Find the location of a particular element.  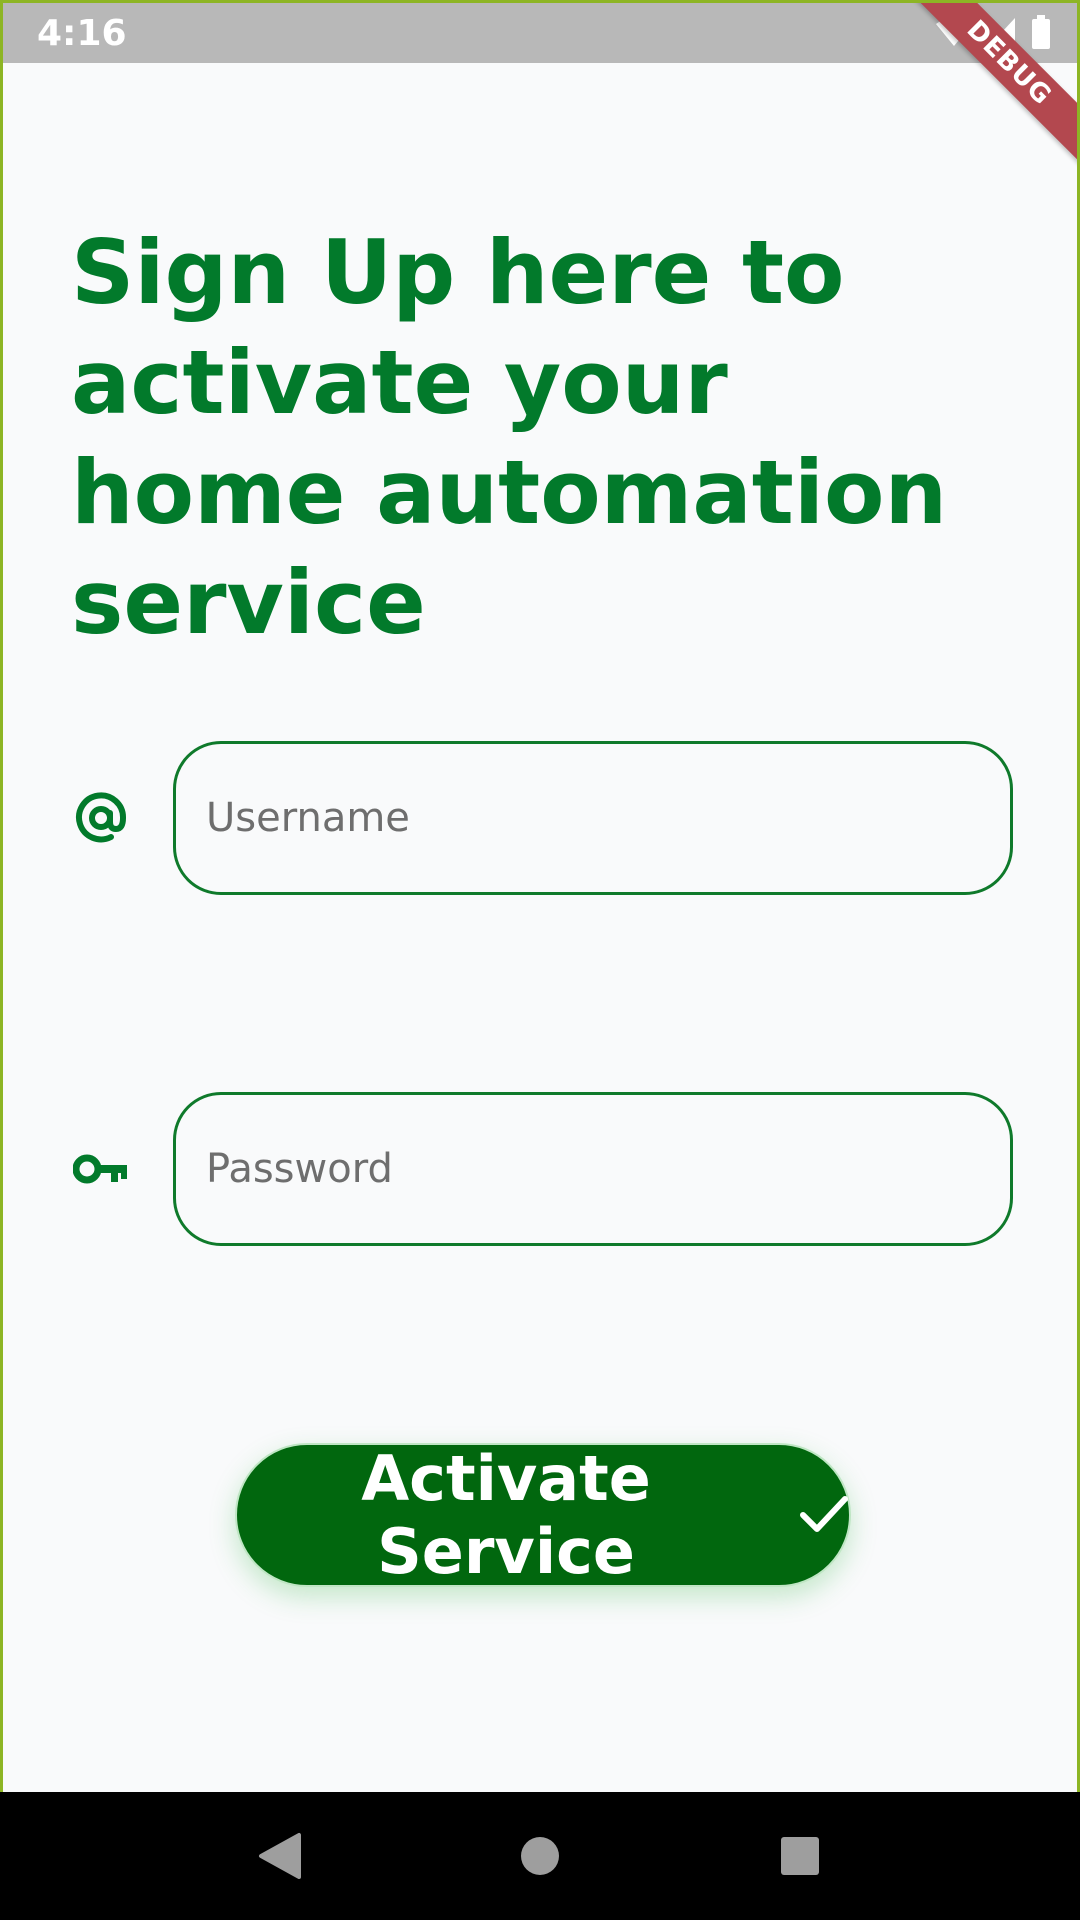

at-sign-icon is located at coordinates (101, 818).